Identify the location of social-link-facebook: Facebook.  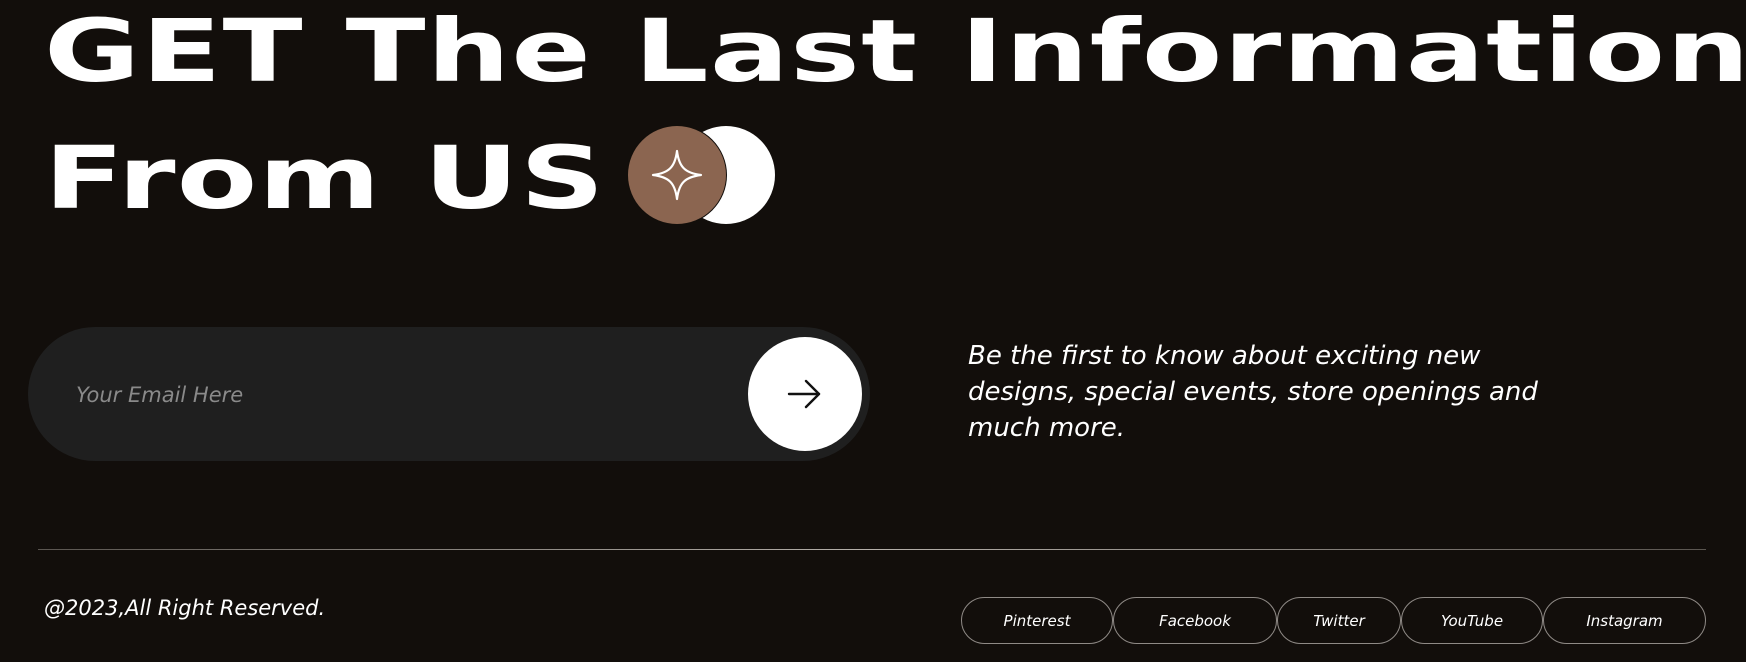
(1195, 620).